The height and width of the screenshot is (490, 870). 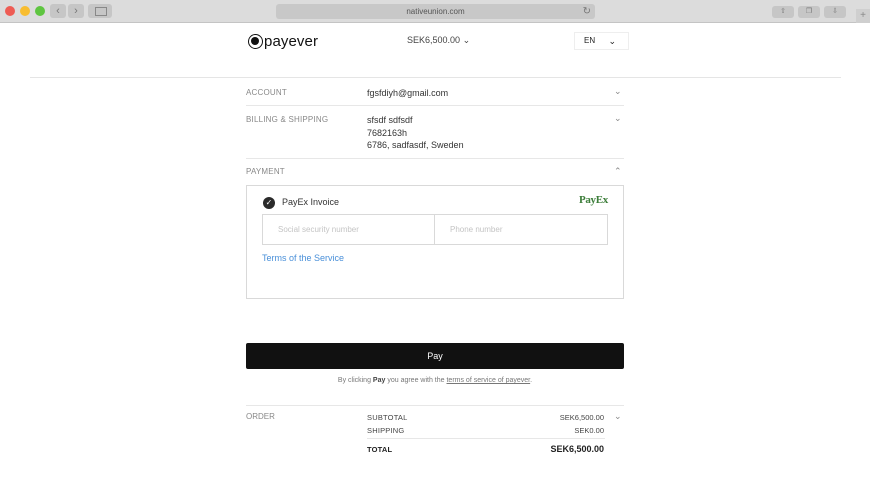 What do you see at coordinates (260, 416) in the screenshot?
I see `order-section-label: ORDER` at bounding box center [260, 416].